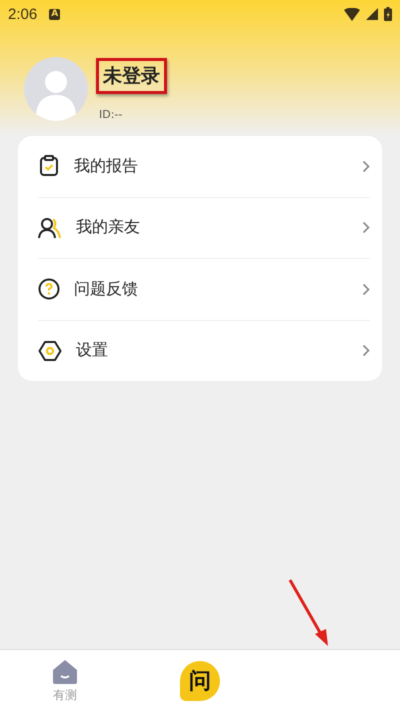  Describe the element at coordinates (50, 351) in the screenshot. I see `settings-icon` at that location.